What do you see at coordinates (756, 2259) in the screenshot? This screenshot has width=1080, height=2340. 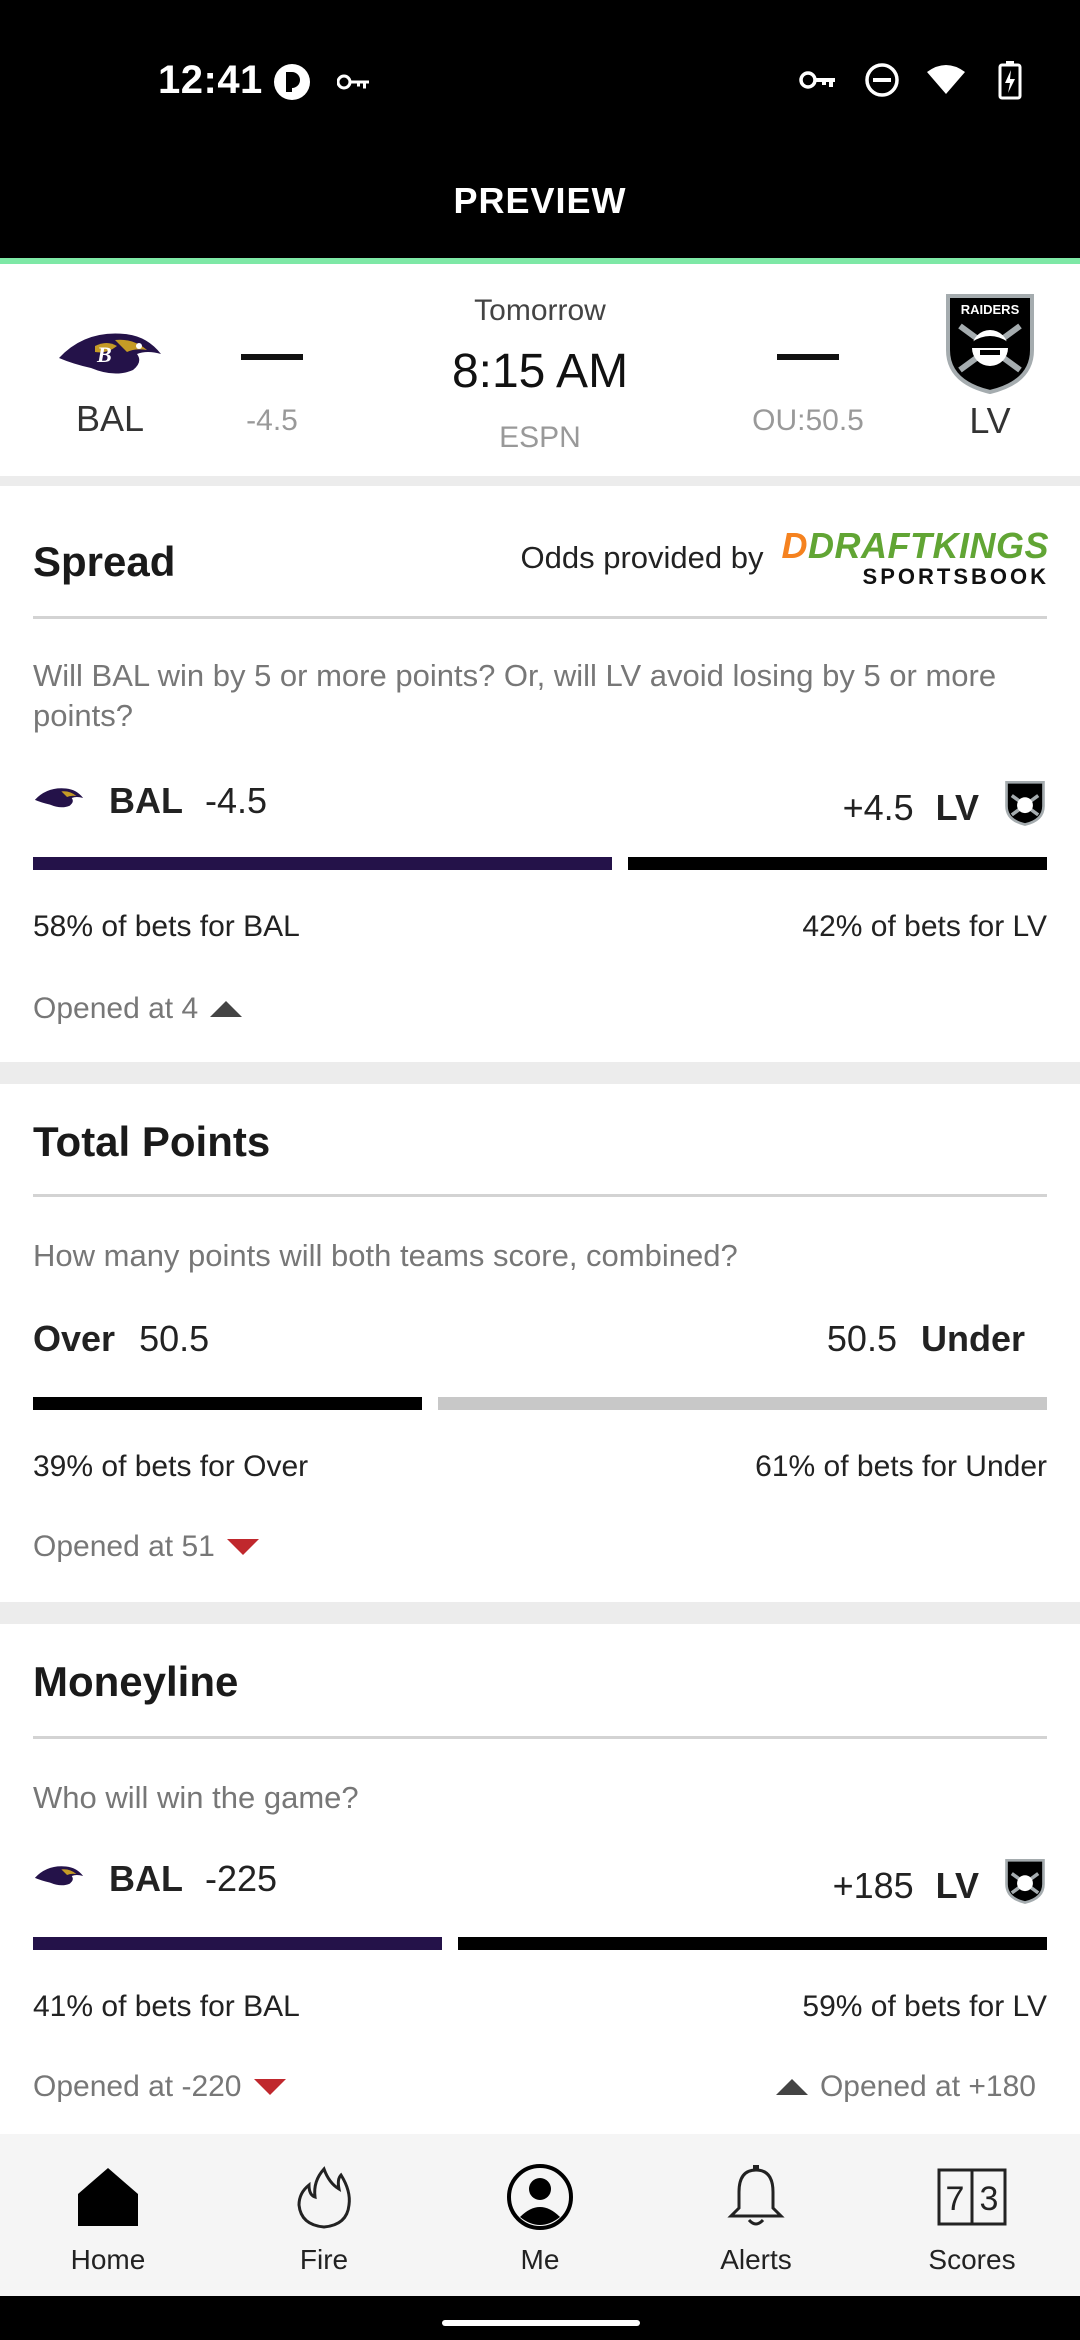 I see `nav-alerts-label: Alerts` at bounding box center [756, 2259].